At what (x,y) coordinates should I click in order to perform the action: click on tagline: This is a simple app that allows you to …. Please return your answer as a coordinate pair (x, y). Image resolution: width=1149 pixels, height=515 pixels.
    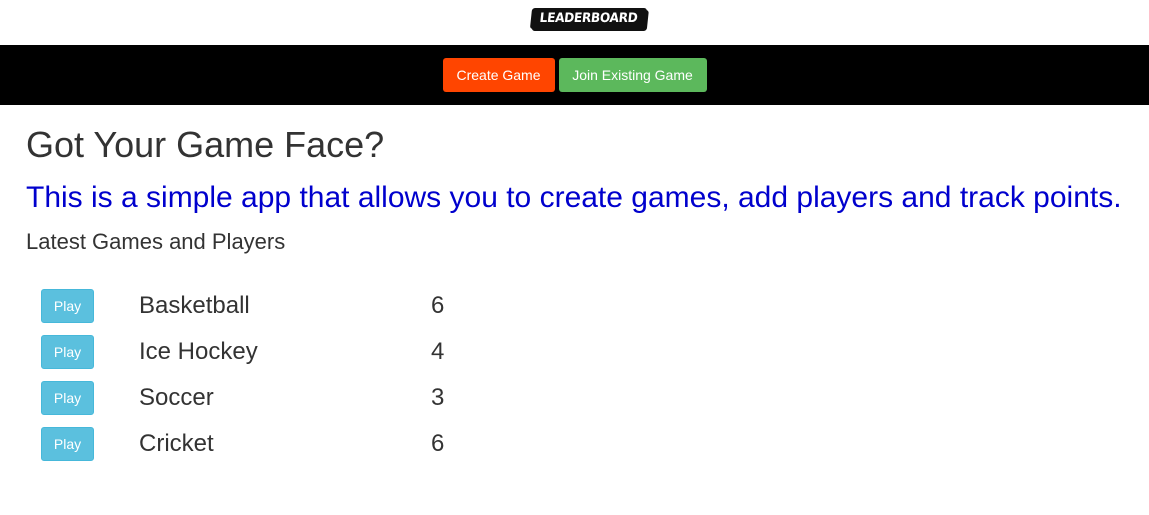
    Looking at the image, I should click on (574, 197).